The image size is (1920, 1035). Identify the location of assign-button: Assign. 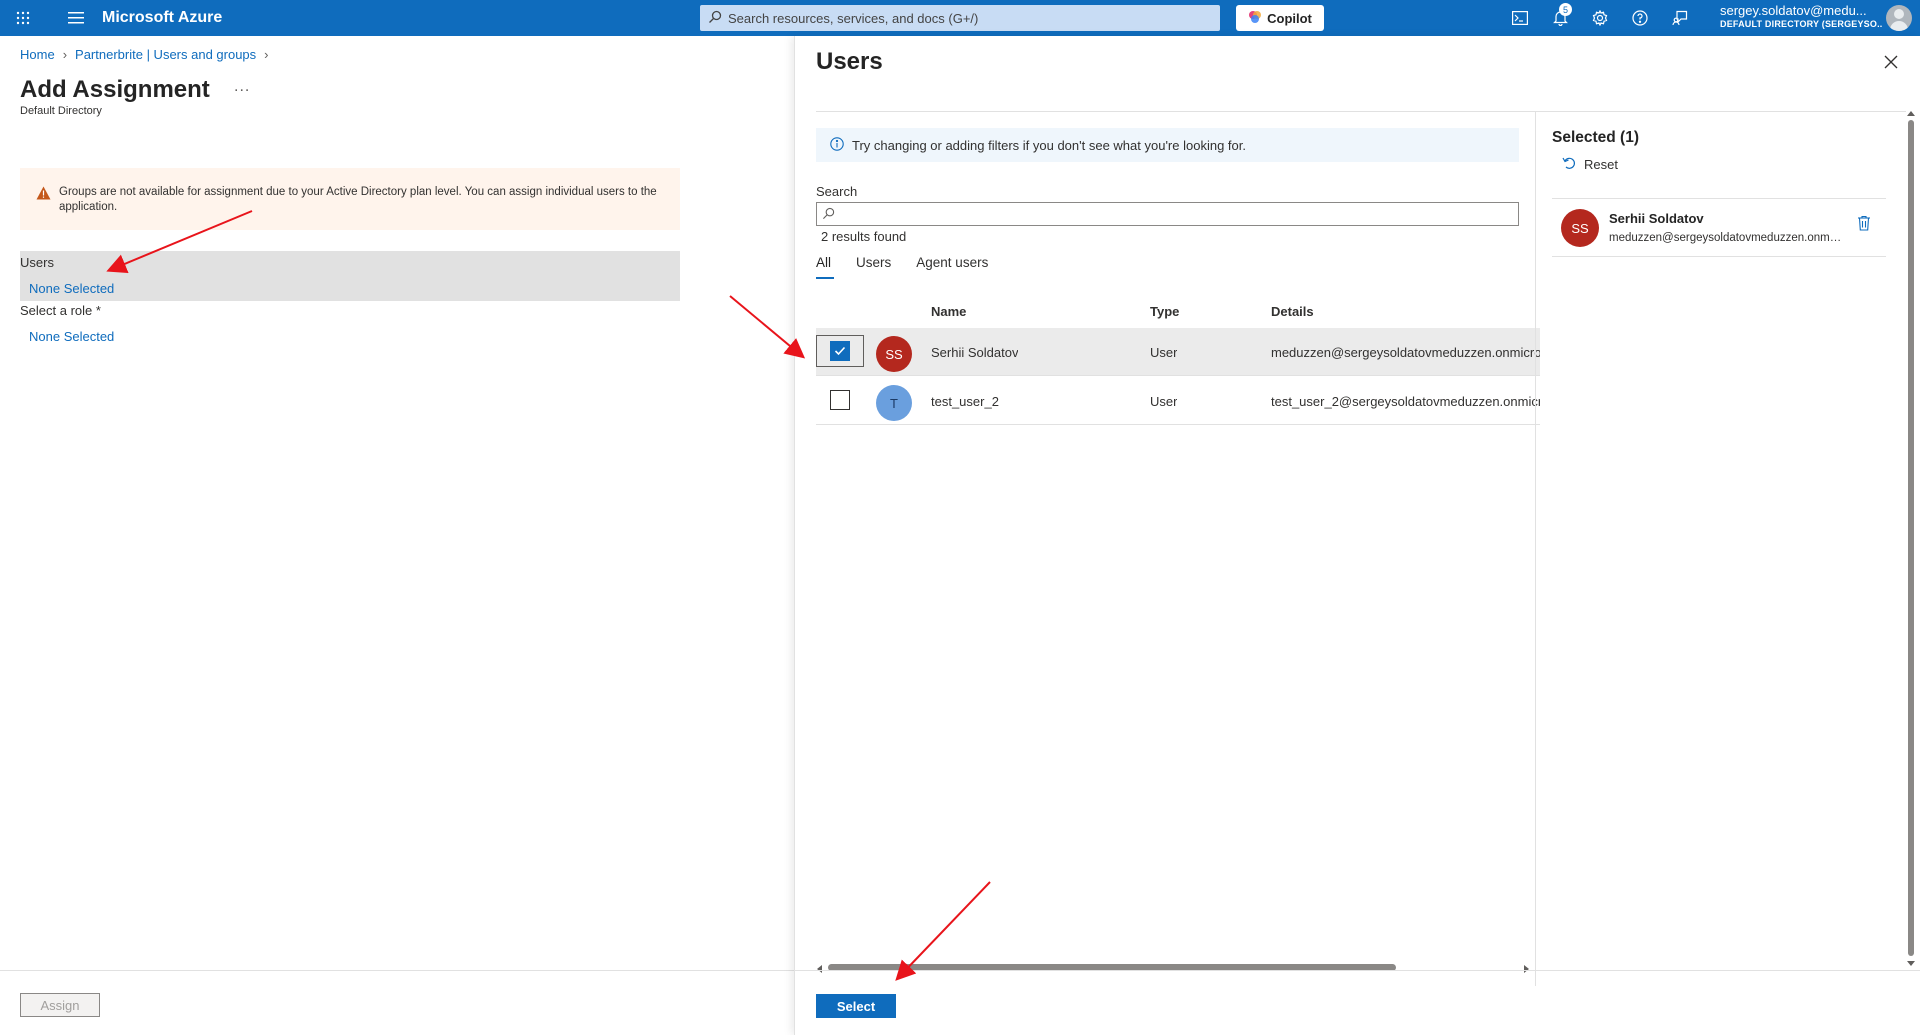
(60, 1005).